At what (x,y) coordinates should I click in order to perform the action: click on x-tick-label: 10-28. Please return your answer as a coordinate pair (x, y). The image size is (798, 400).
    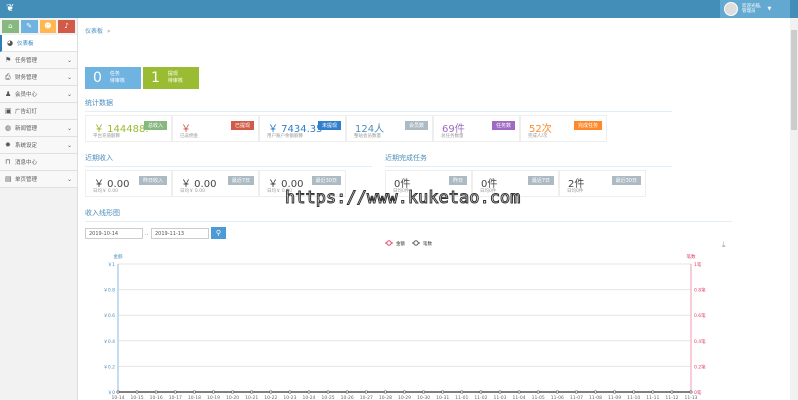
    Looking at the image, I should click on (385, 397).